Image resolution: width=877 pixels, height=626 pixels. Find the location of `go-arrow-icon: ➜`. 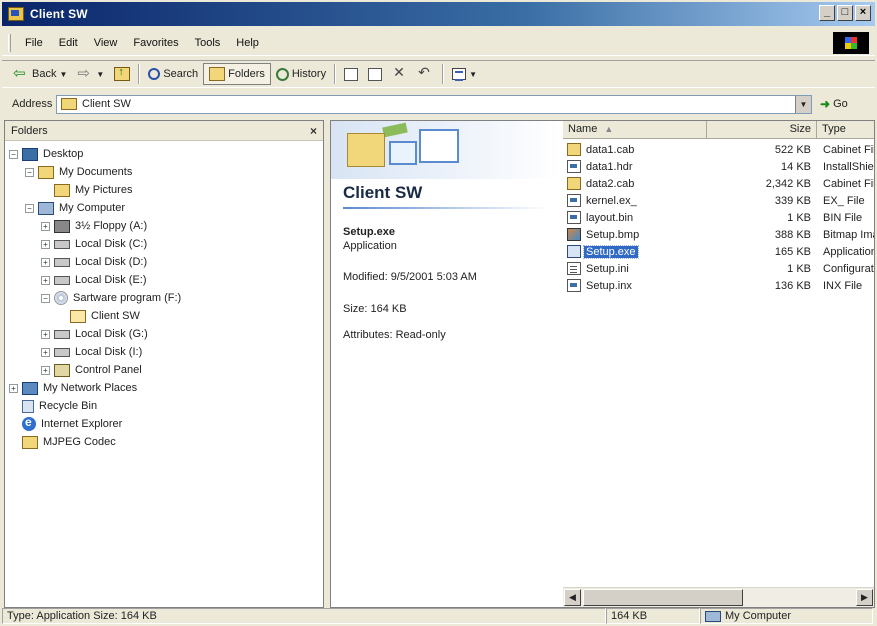

go-arrow-icon: ➜ is located at coordinates (825, 104).